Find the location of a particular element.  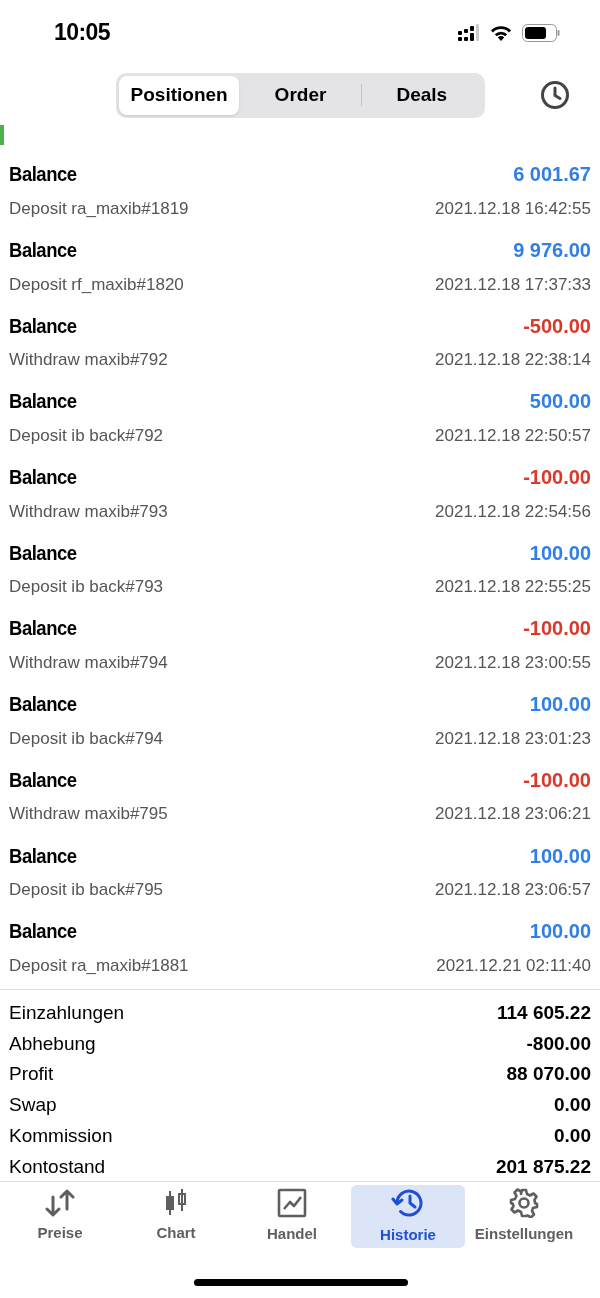

tab-bar-item: Preise is located at coordinates (60, 1216).